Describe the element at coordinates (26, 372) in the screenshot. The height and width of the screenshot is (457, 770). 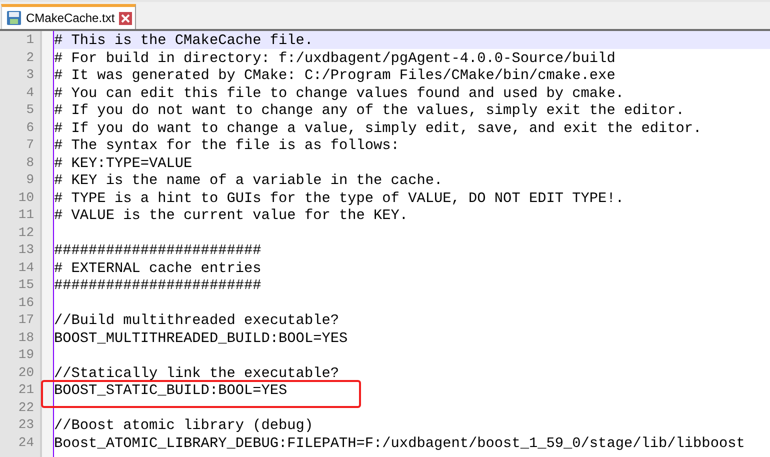
I see `line-number: 20` at that location.